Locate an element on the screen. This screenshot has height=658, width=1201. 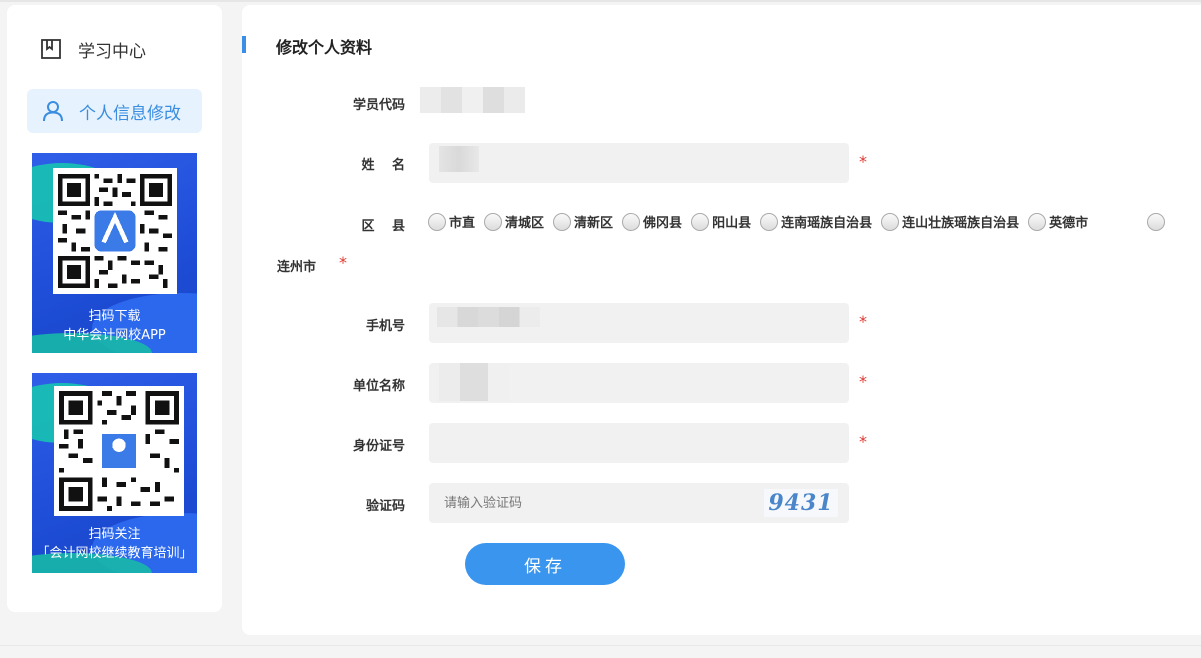
promo-line2: 中华会计网校APP is located at coordinates (114, 335).